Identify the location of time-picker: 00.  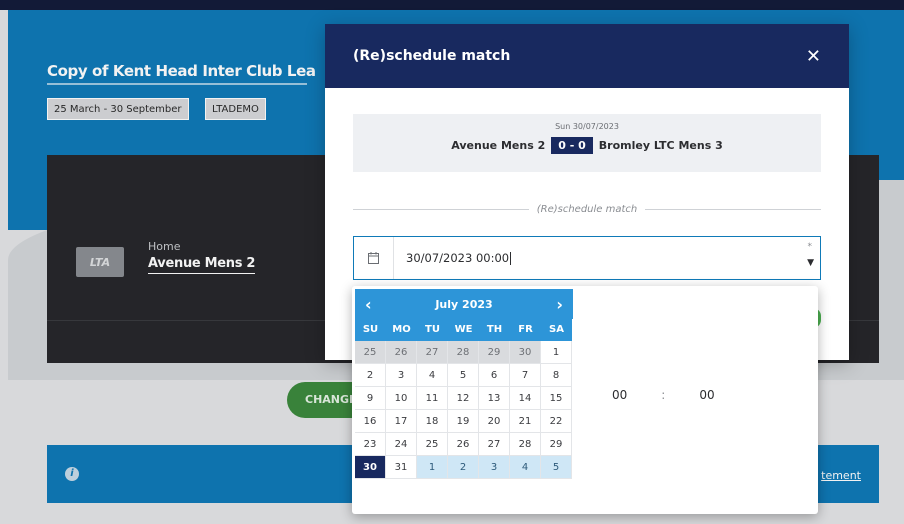
(663, 395).